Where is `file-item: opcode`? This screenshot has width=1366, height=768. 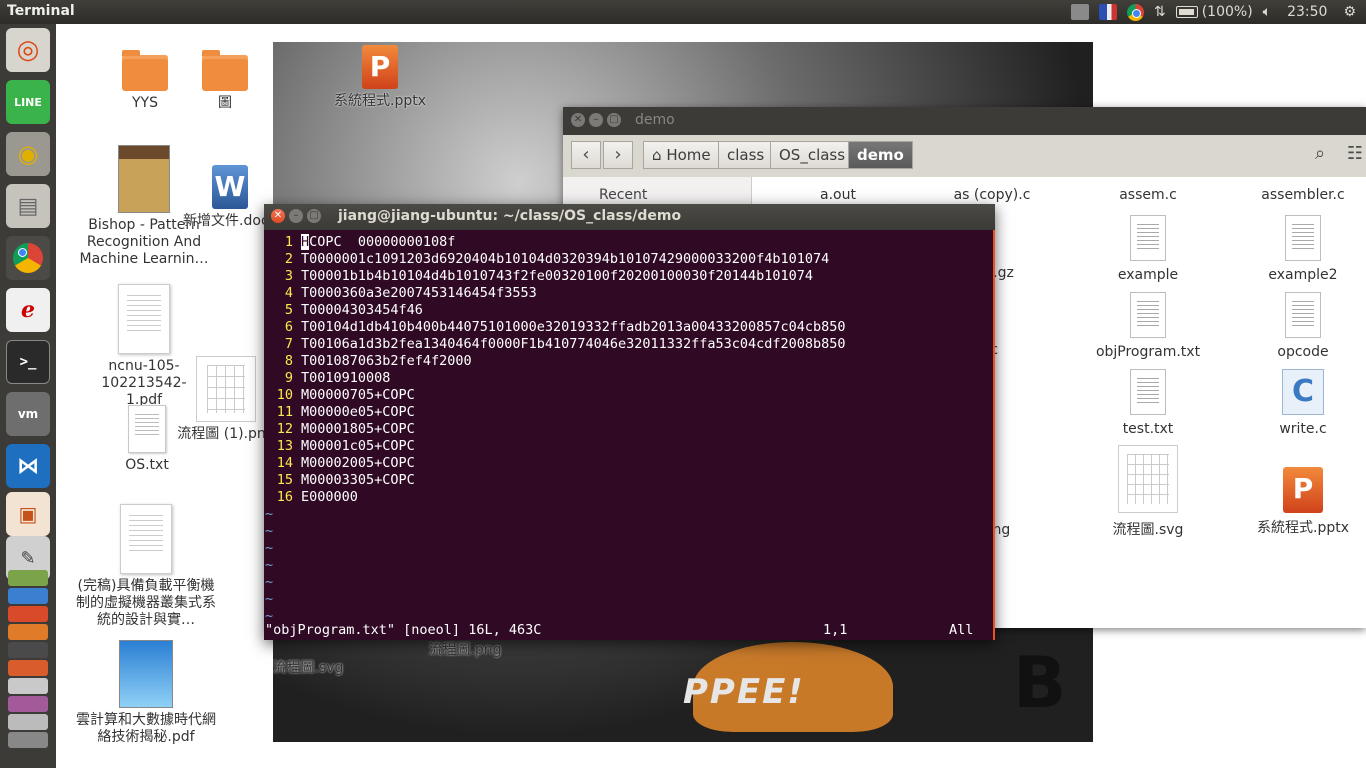
file-item: opcode is located at coordinates (1302, 326).